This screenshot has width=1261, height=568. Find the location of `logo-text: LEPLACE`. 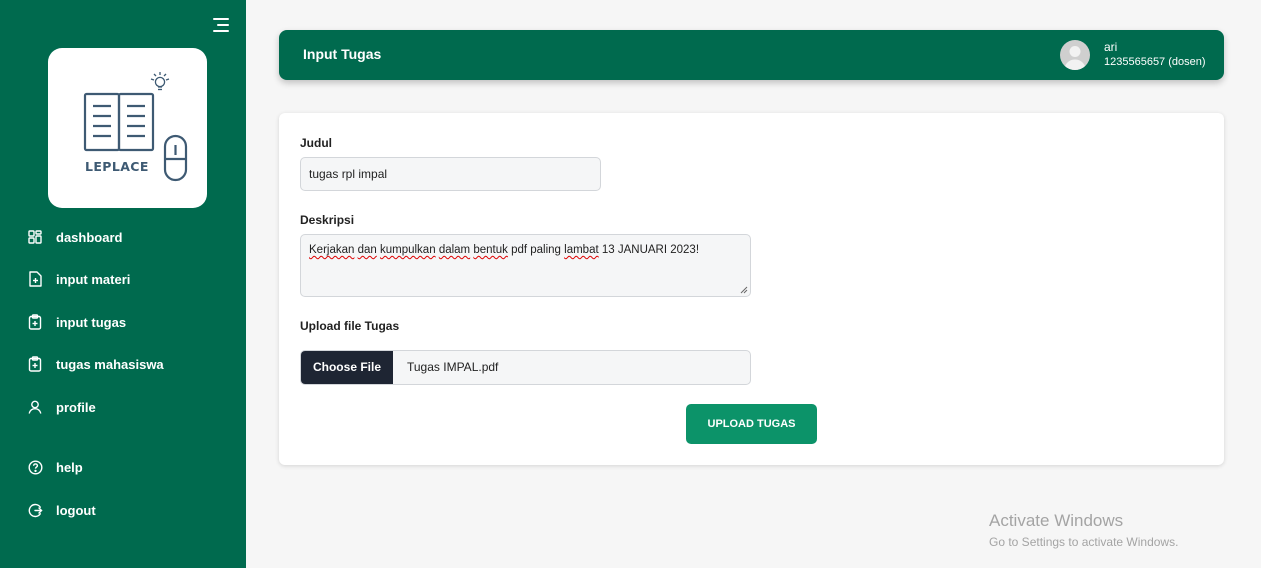

logo-text: LEPLACE is located at coordinates (117, 166).